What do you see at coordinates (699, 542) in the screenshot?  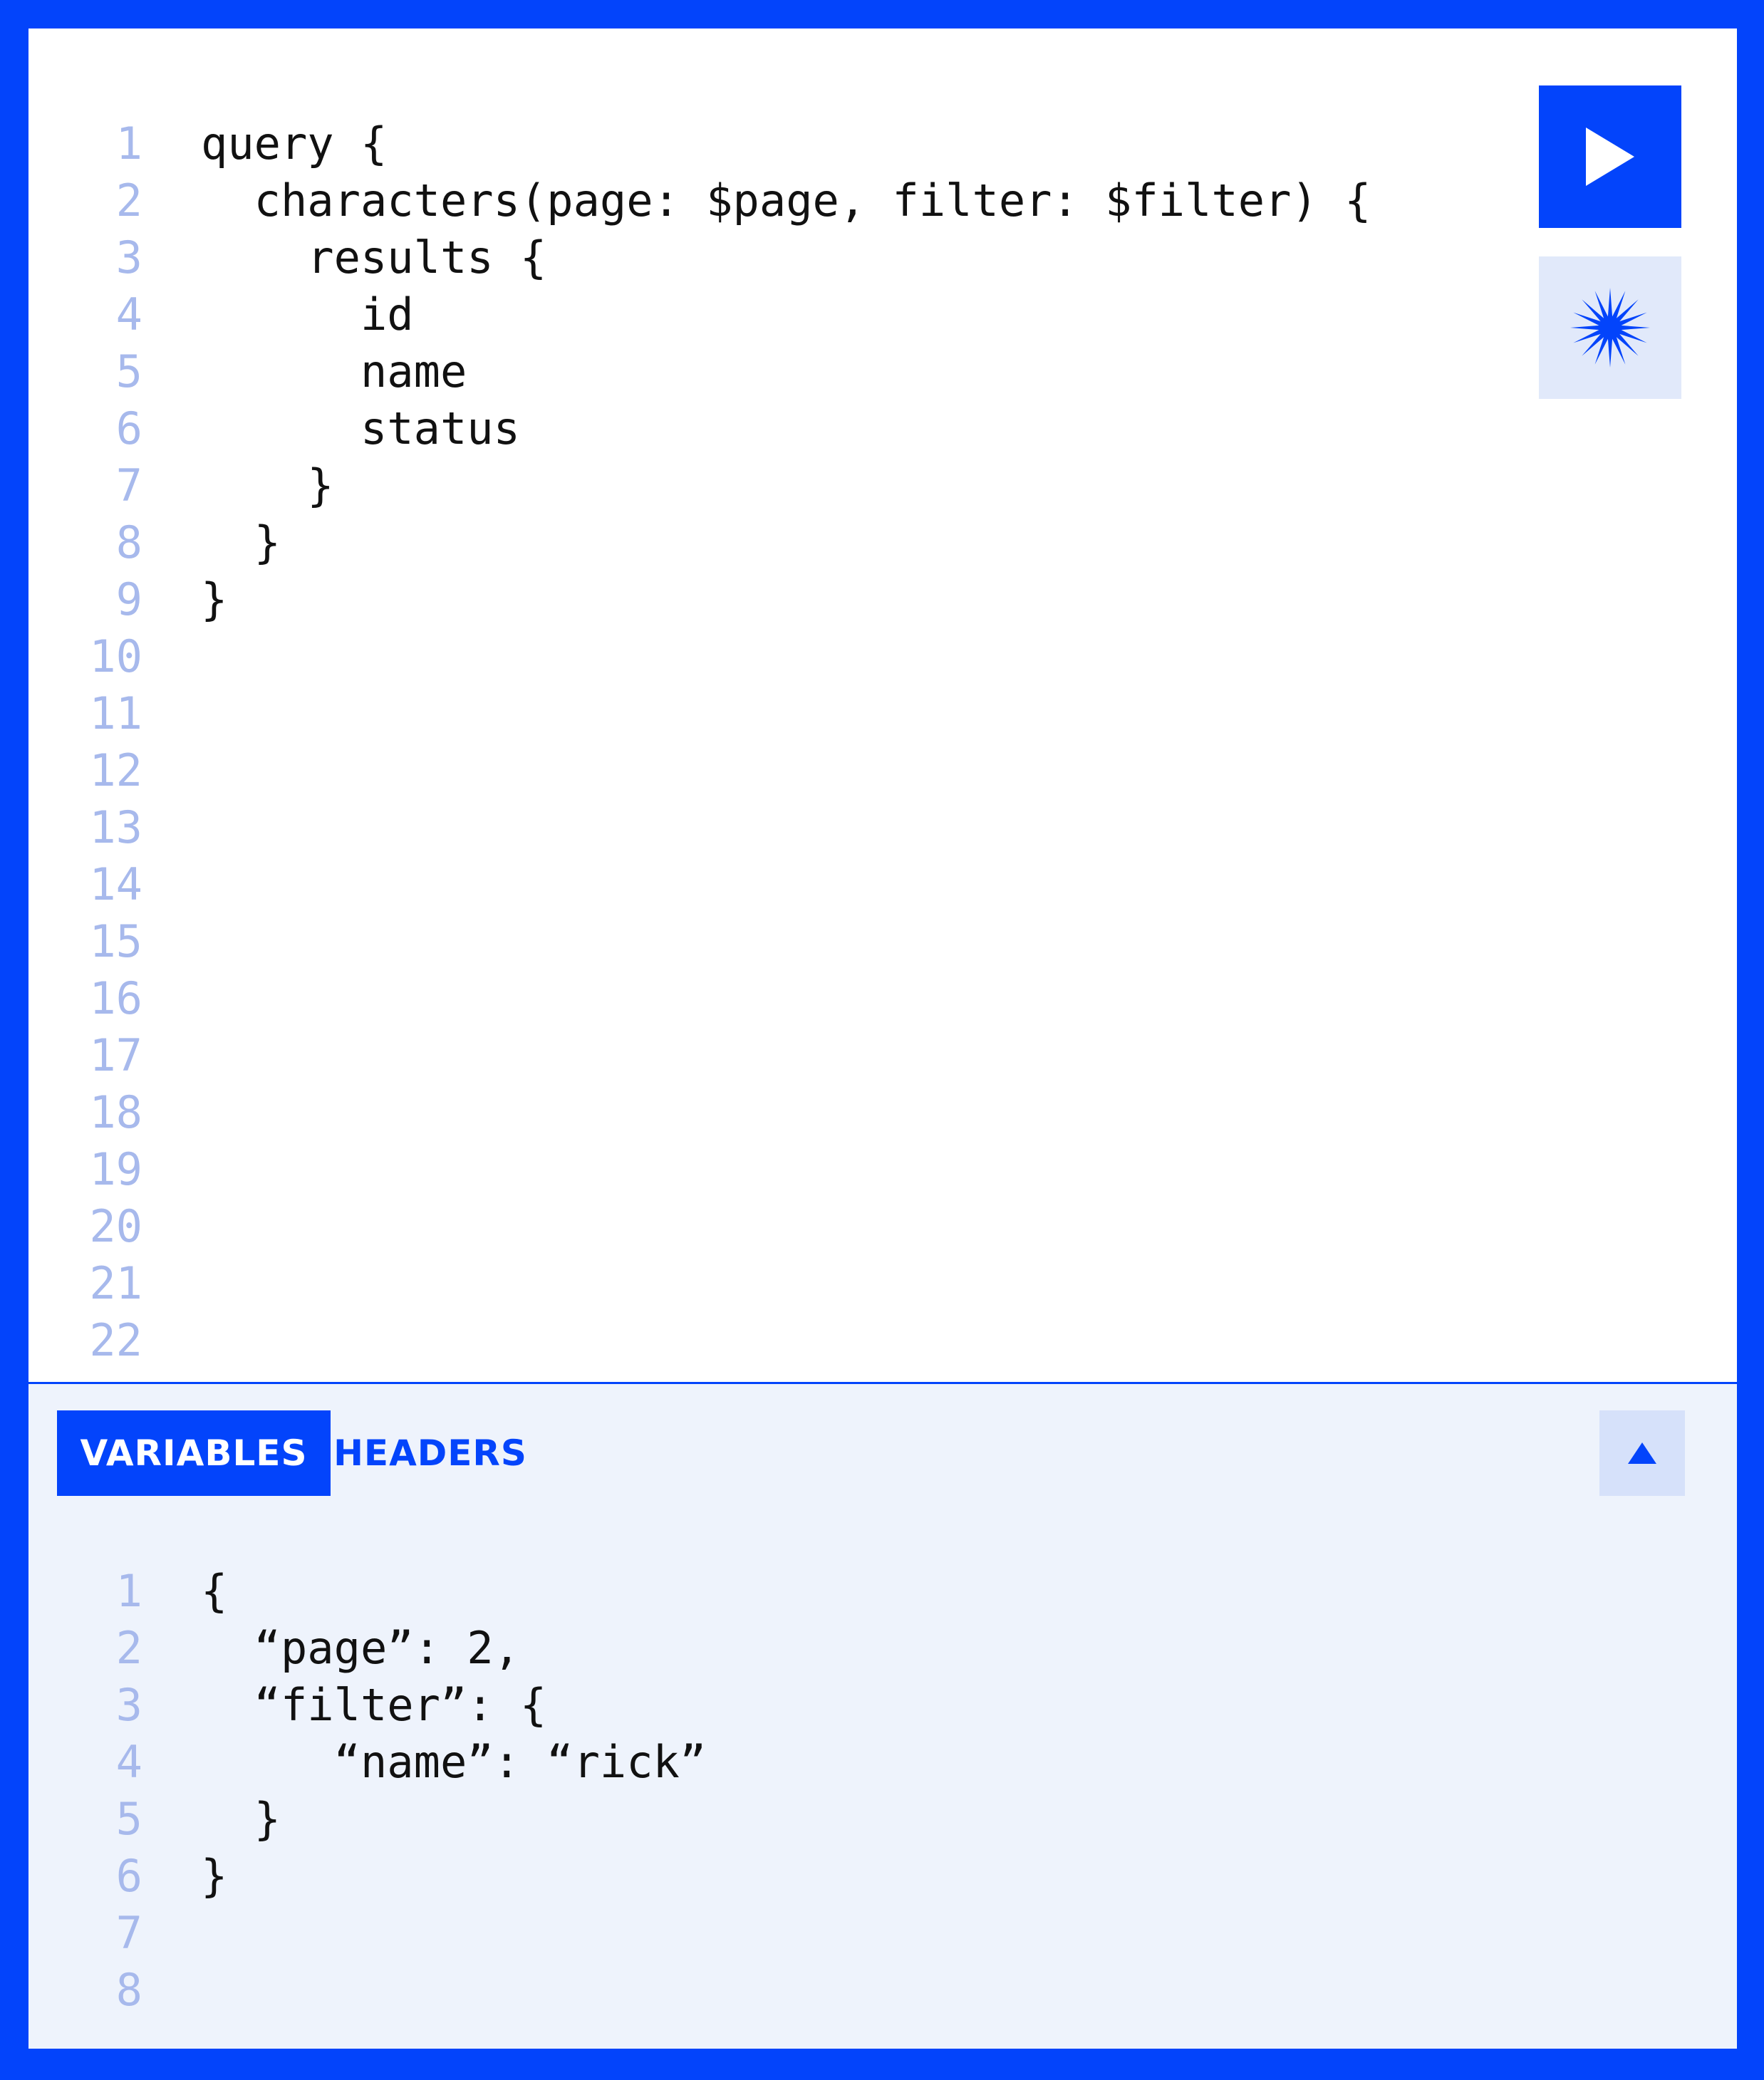 I see `code-line: 8 }` at bounding box center [699, 542].